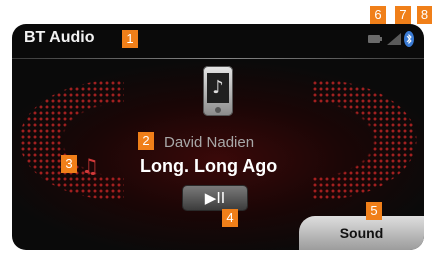  I want to click on callout-badge-3: 3, so click(69, 164).